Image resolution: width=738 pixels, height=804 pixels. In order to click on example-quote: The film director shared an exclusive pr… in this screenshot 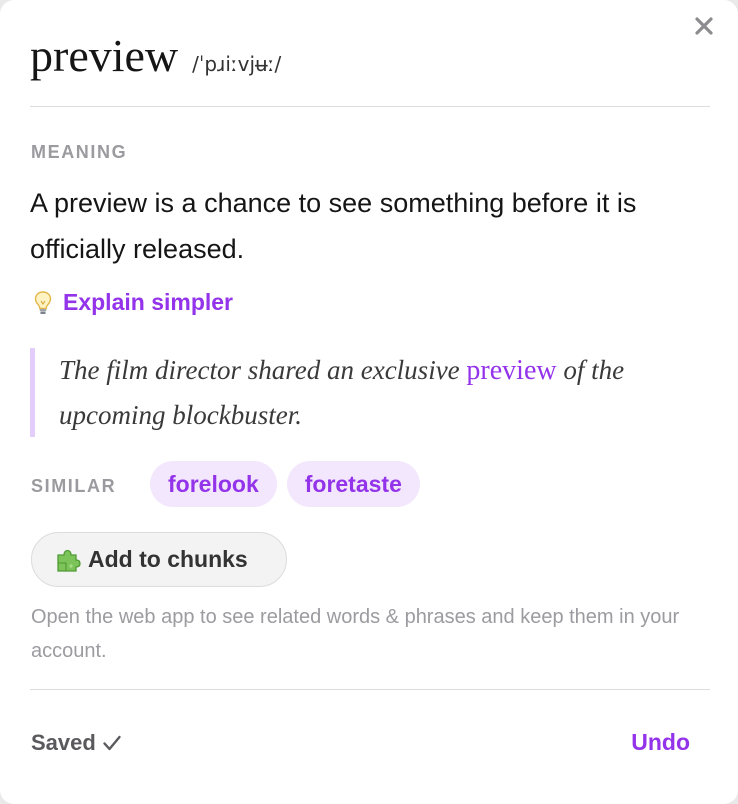, I will do `click(355, 392)`.